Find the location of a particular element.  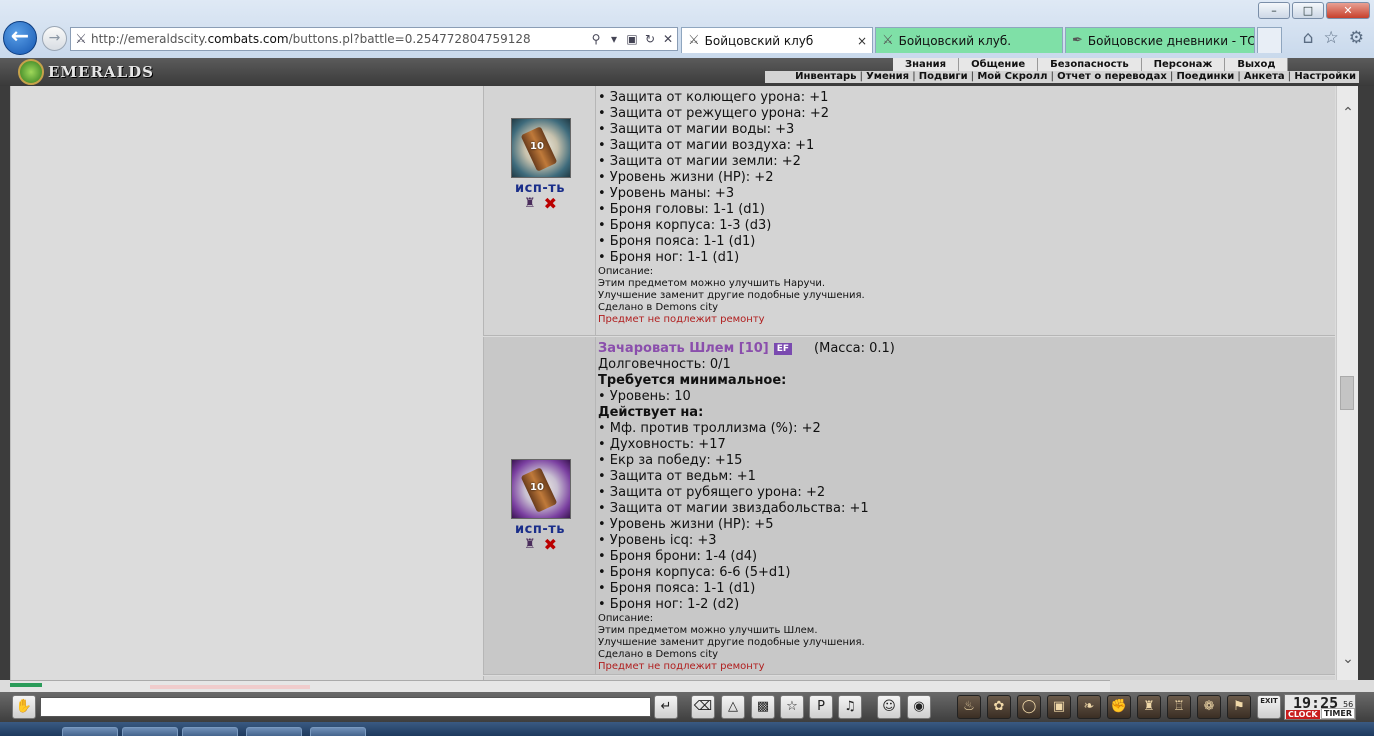

tab-label: Бойцовский клуб is located at coordinates (759, 40).